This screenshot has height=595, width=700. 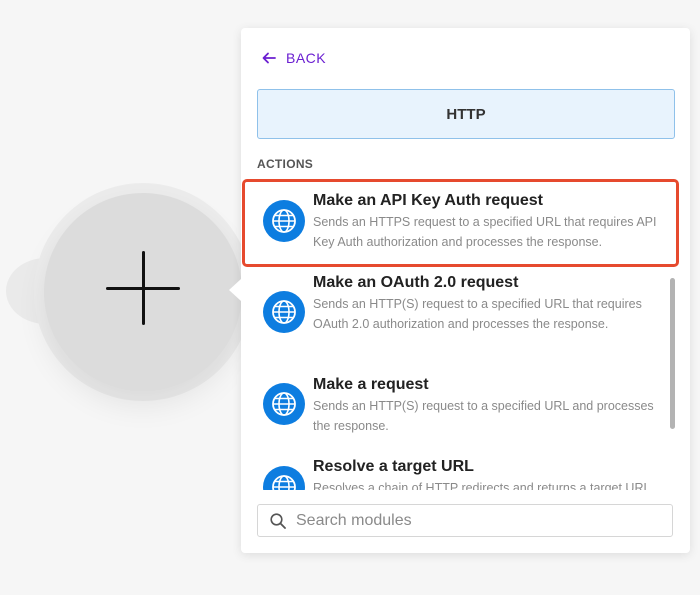 I want to click on app-header: HTTP, so click(x=466, y=114).